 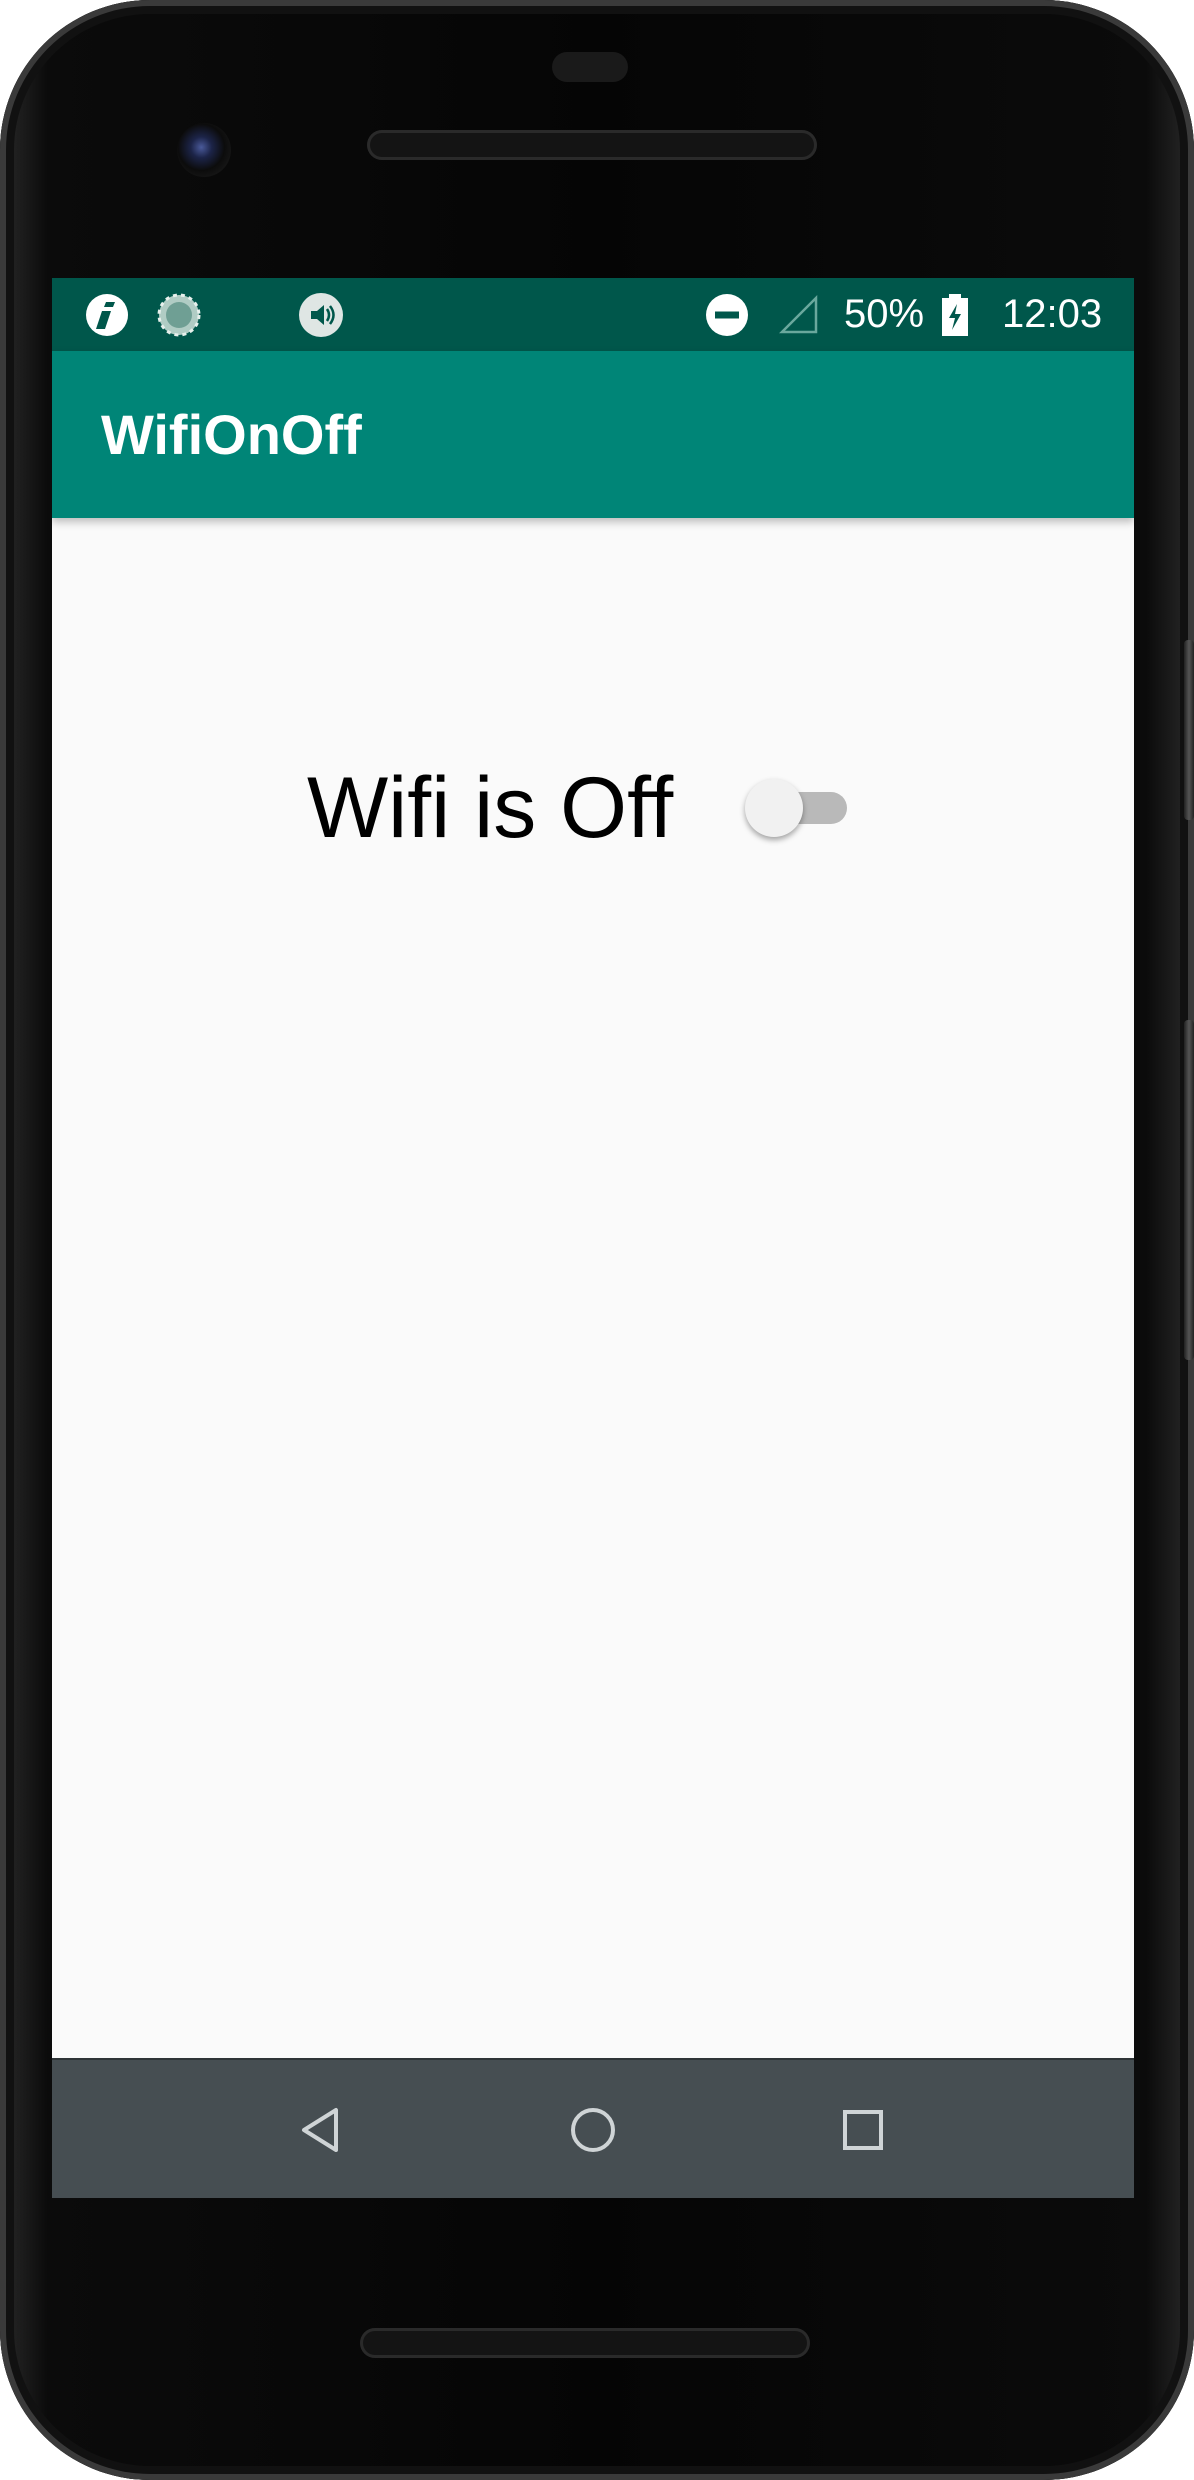 I want to click on top-speaker, so click(x=592, y=145).